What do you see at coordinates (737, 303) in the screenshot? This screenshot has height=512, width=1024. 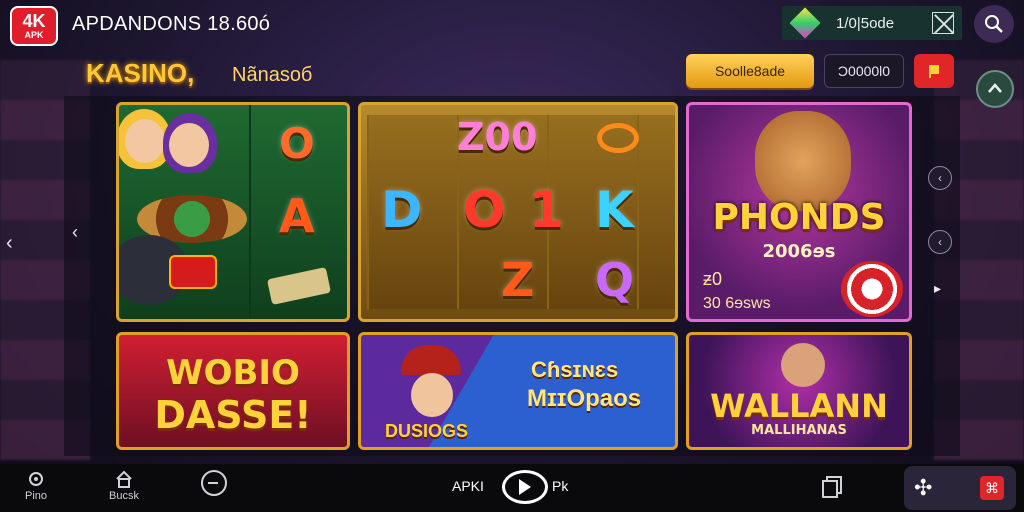 I see `phonds-label: 30 6ɘsws` at bounding box center [737, 303].